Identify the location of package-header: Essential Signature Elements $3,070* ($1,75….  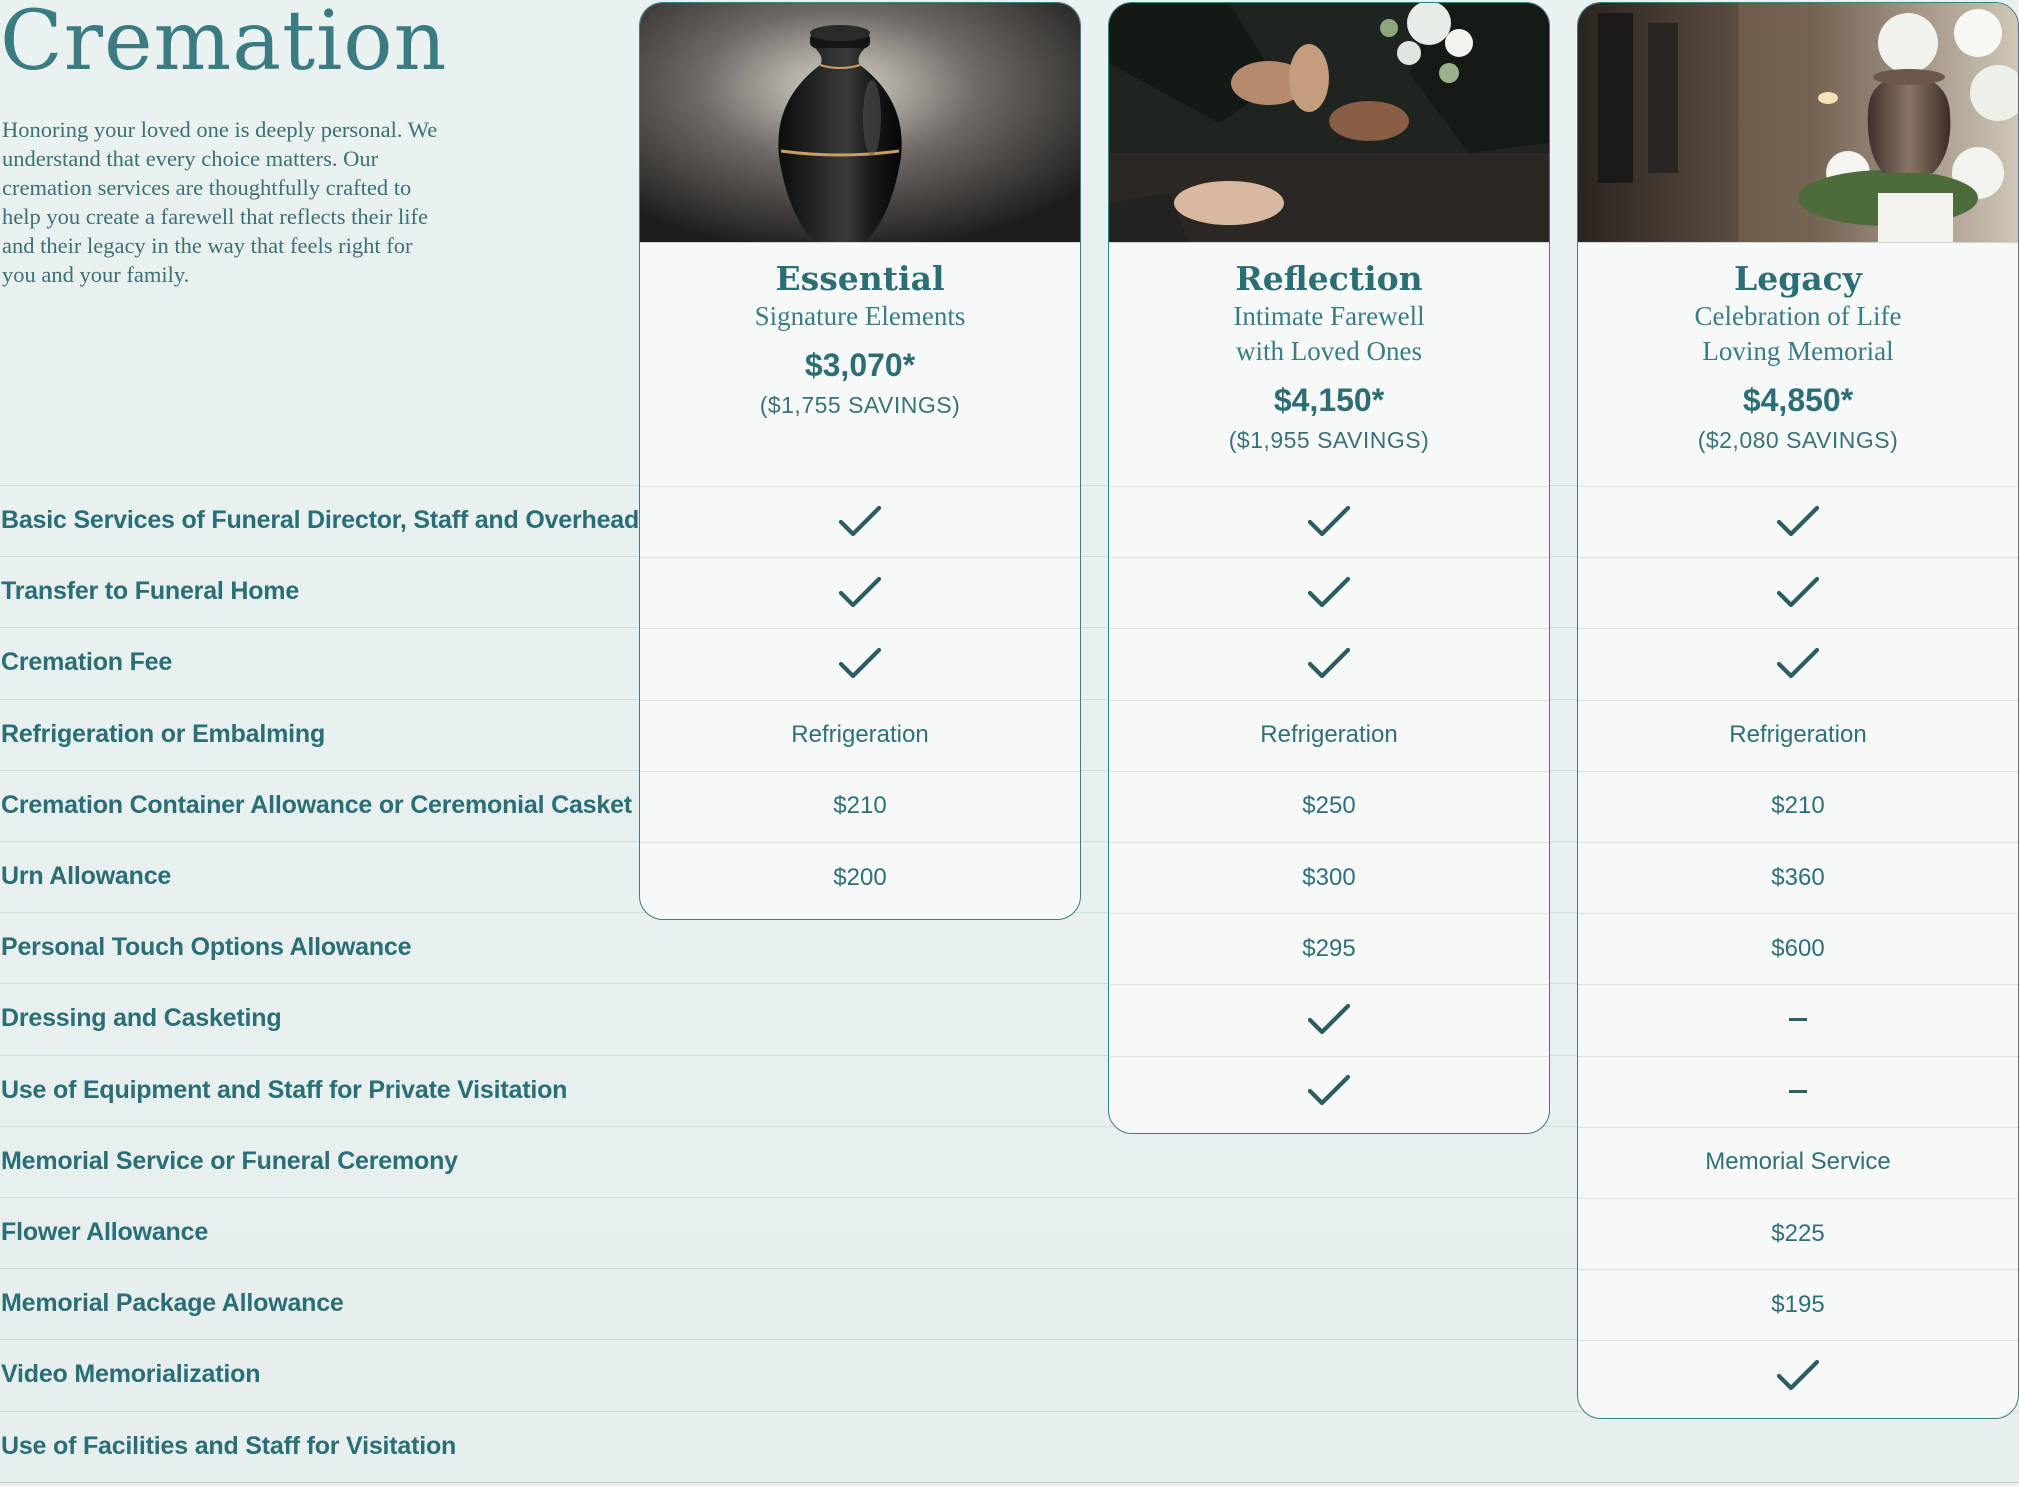
(860, 366).